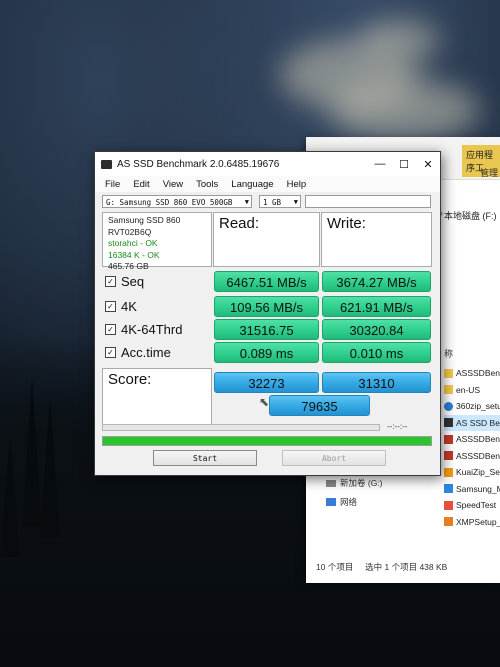  What do you see at coordinates (266, 239) in the screenshot?
I see `read-column-header: Read:` at bounding box center [266, 239].